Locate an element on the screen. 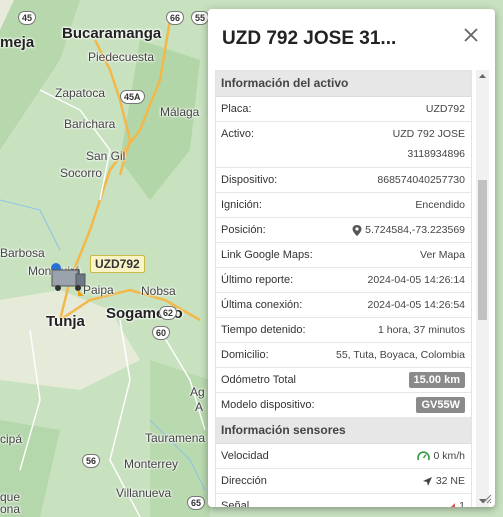 The image size is (503, 517). truck-icon is located at coordinates (68, 279).